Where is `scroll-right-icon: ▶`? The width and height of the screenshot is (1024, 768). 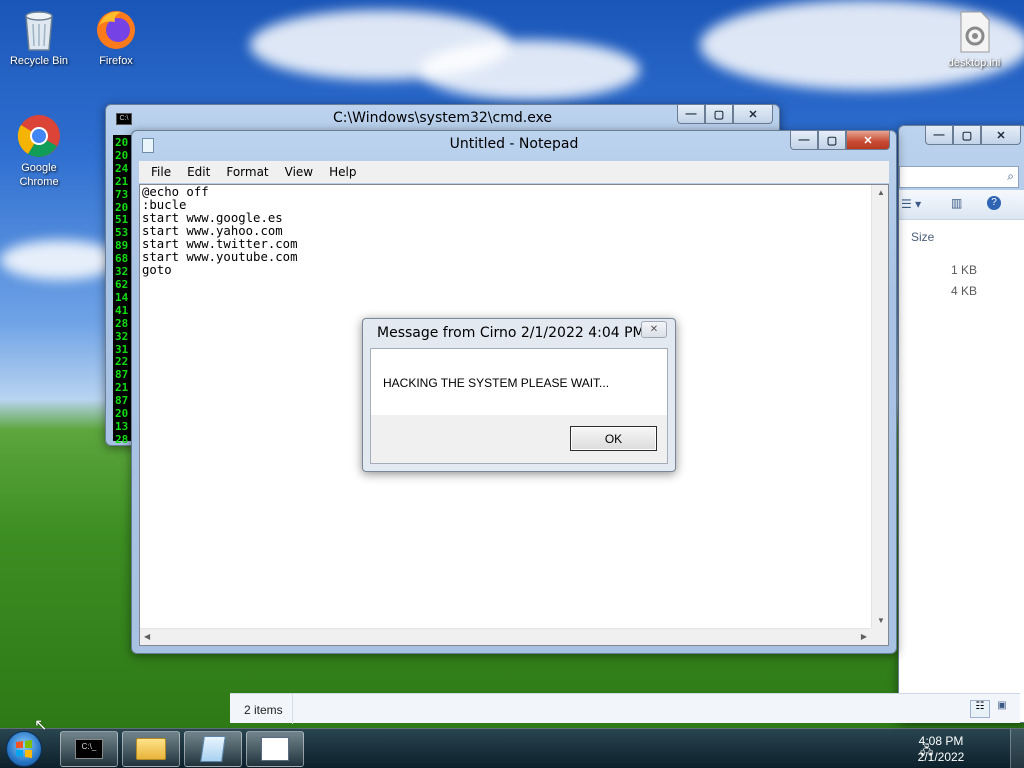
scroll-right-icon: ▶ is located at coordinates (864, 636).